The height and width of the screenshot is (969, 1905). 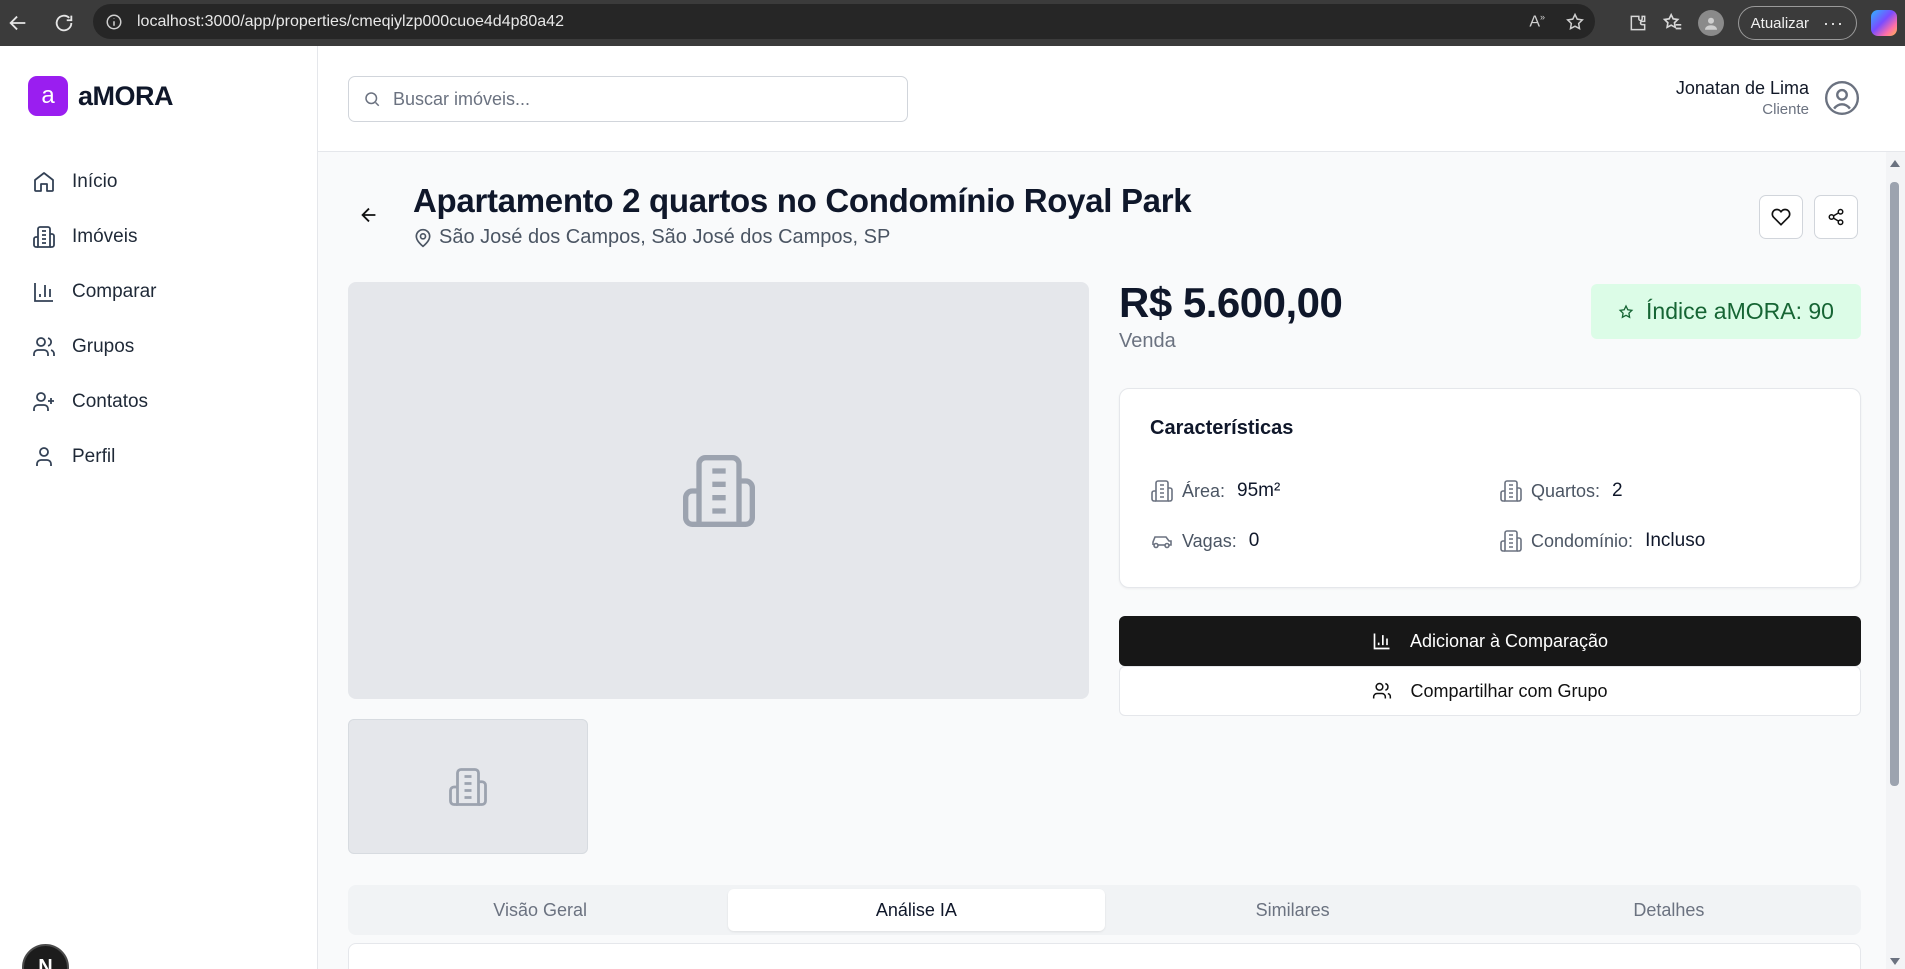 What do you see at coordinates (1884, 23) in the screenshot?
I see `copilot-icon` at bounding box center [1884, 23].